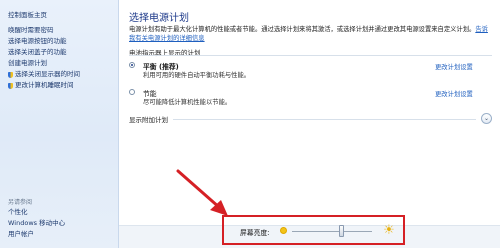 The width and height of the screenshot is (500, 248). I want to click on sidebar-item-sleep-time: 更改计算机睡眠时间, so click(44, 85).